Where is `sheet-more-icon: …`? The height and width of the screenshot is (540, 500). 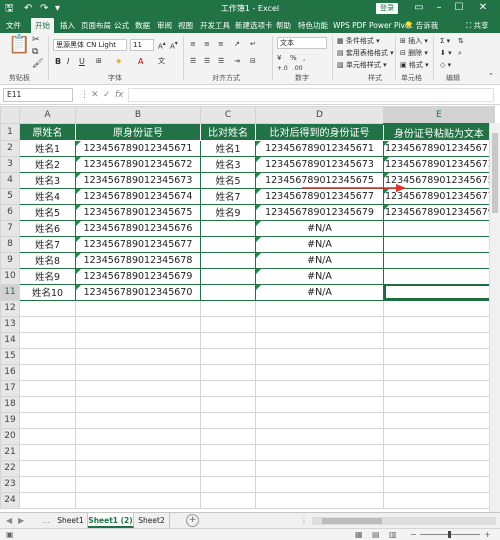
sheet-more-icon: … is located at coordinates (46, 521).